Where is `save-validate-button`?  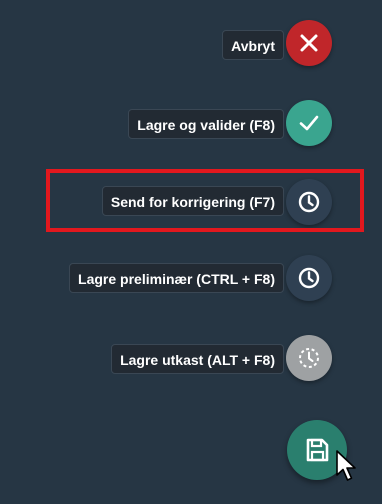
save-validate-button is located at coordinates (309, 123).